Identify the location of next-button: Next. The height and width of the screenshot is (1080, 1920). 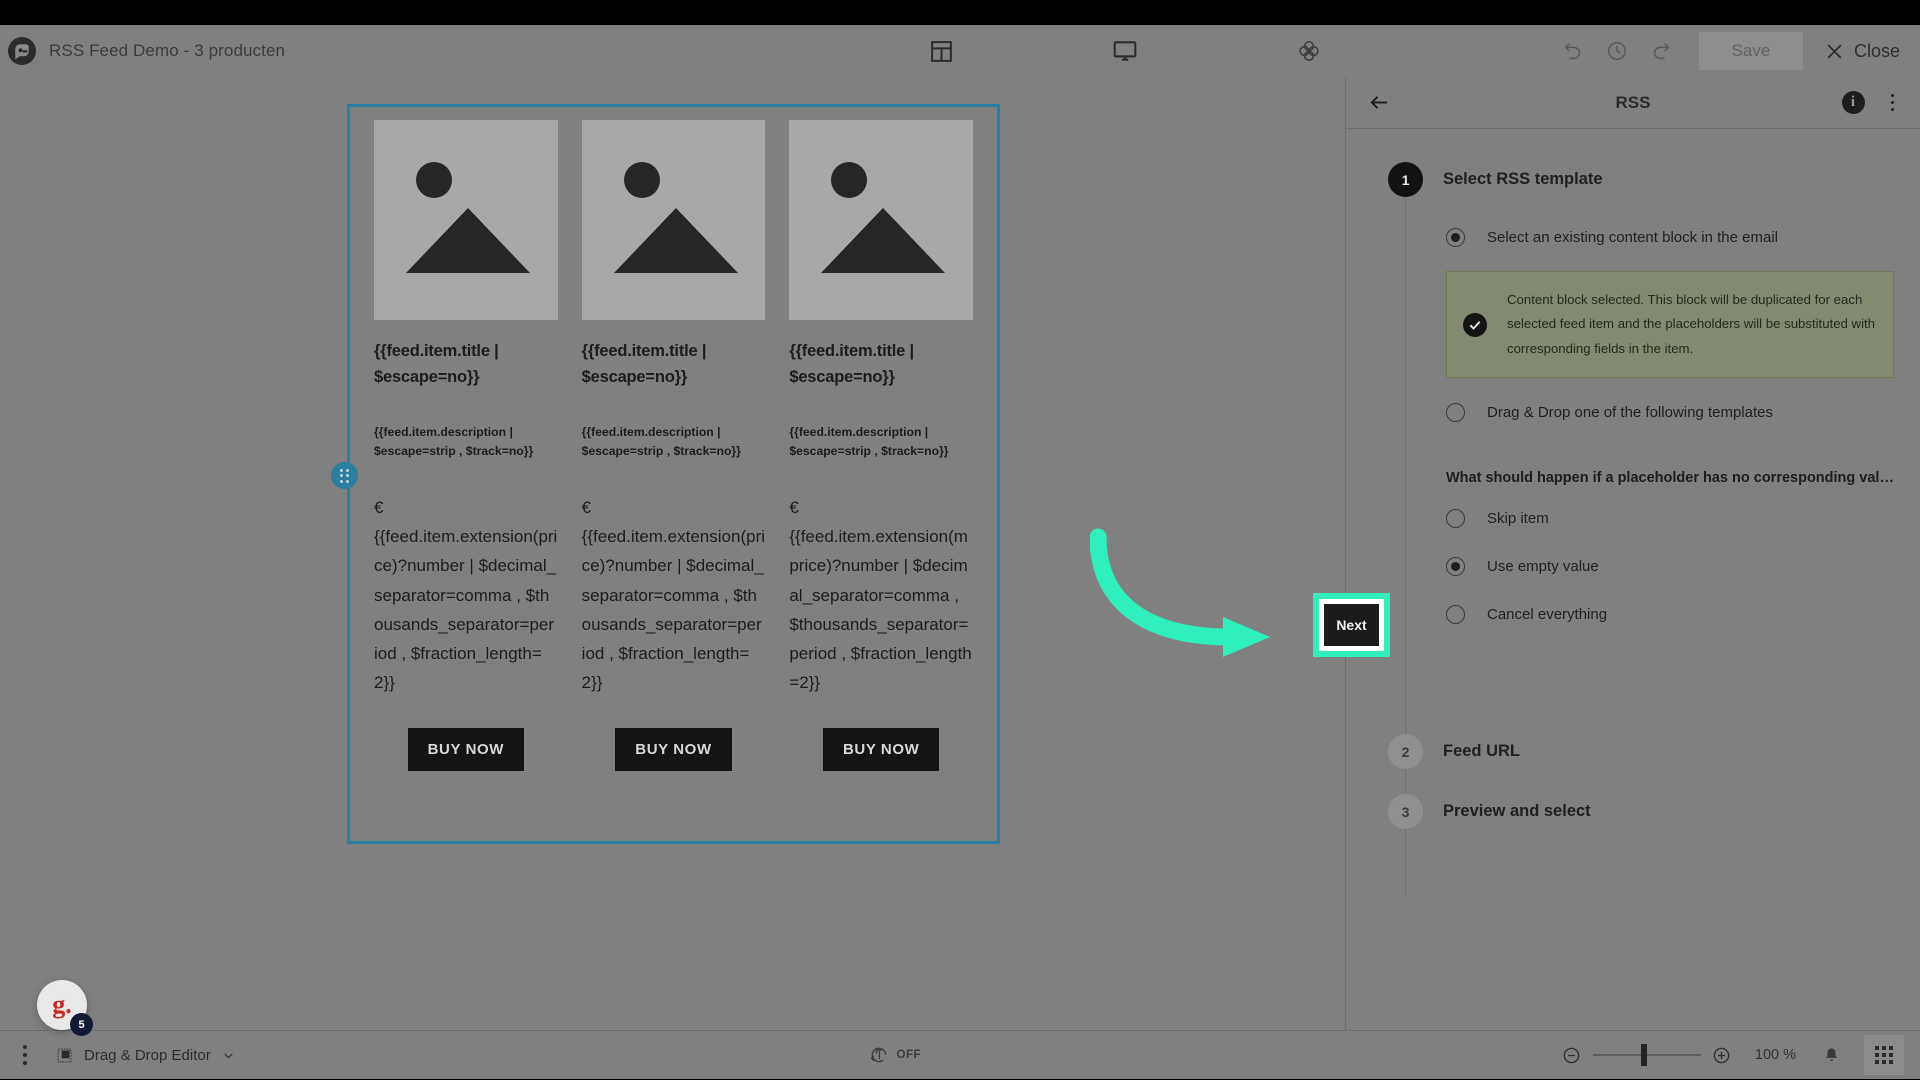
(1351, 625).